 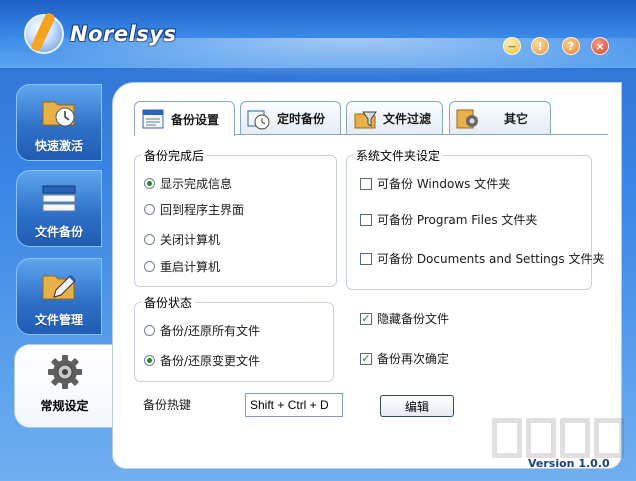 What do you see at coordinates (58, 146) in the screenshot?
I see `sidebar-item-label: 快速激活` at bounding box center [58, 146].